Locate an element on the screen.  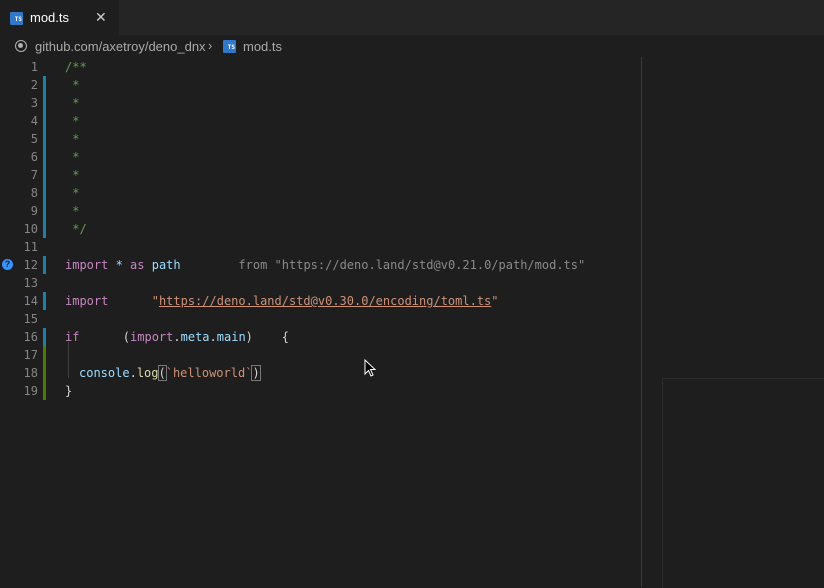
tab-bar: TS mod.ts ✕ is located at coordinates (412, 17).